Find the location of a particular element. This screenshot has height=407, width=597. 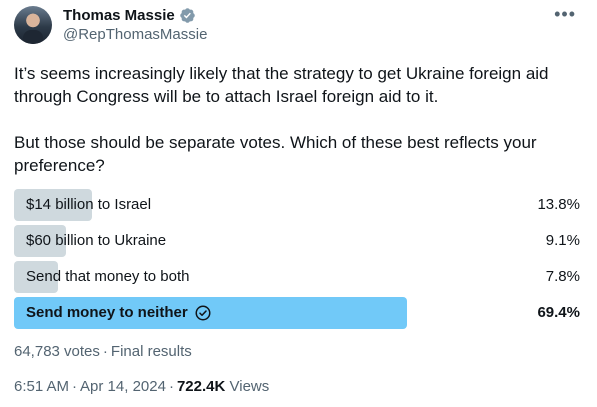

tweet-time: 6:51 AM is located at coordinates (41, 386).